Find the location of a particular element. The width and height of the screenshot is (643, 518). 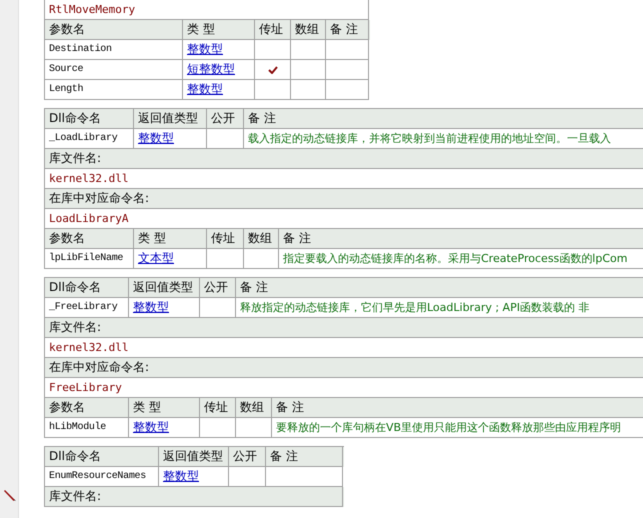

parameter-name-cell: lpLibFileName is located at coordinates (89, 259).